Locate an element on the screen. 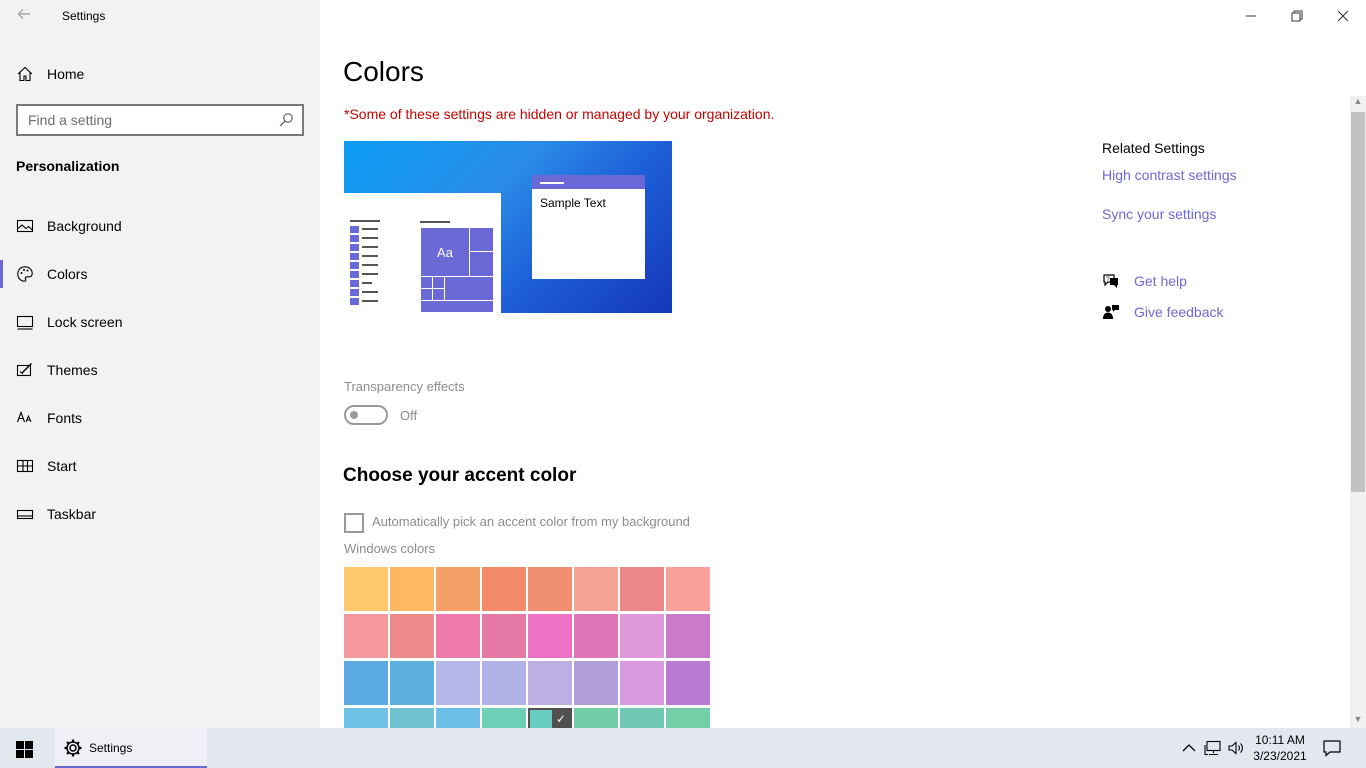 The width and height of the screenshot is (1366, 768). search-icon is located at coordinates (286, 120).